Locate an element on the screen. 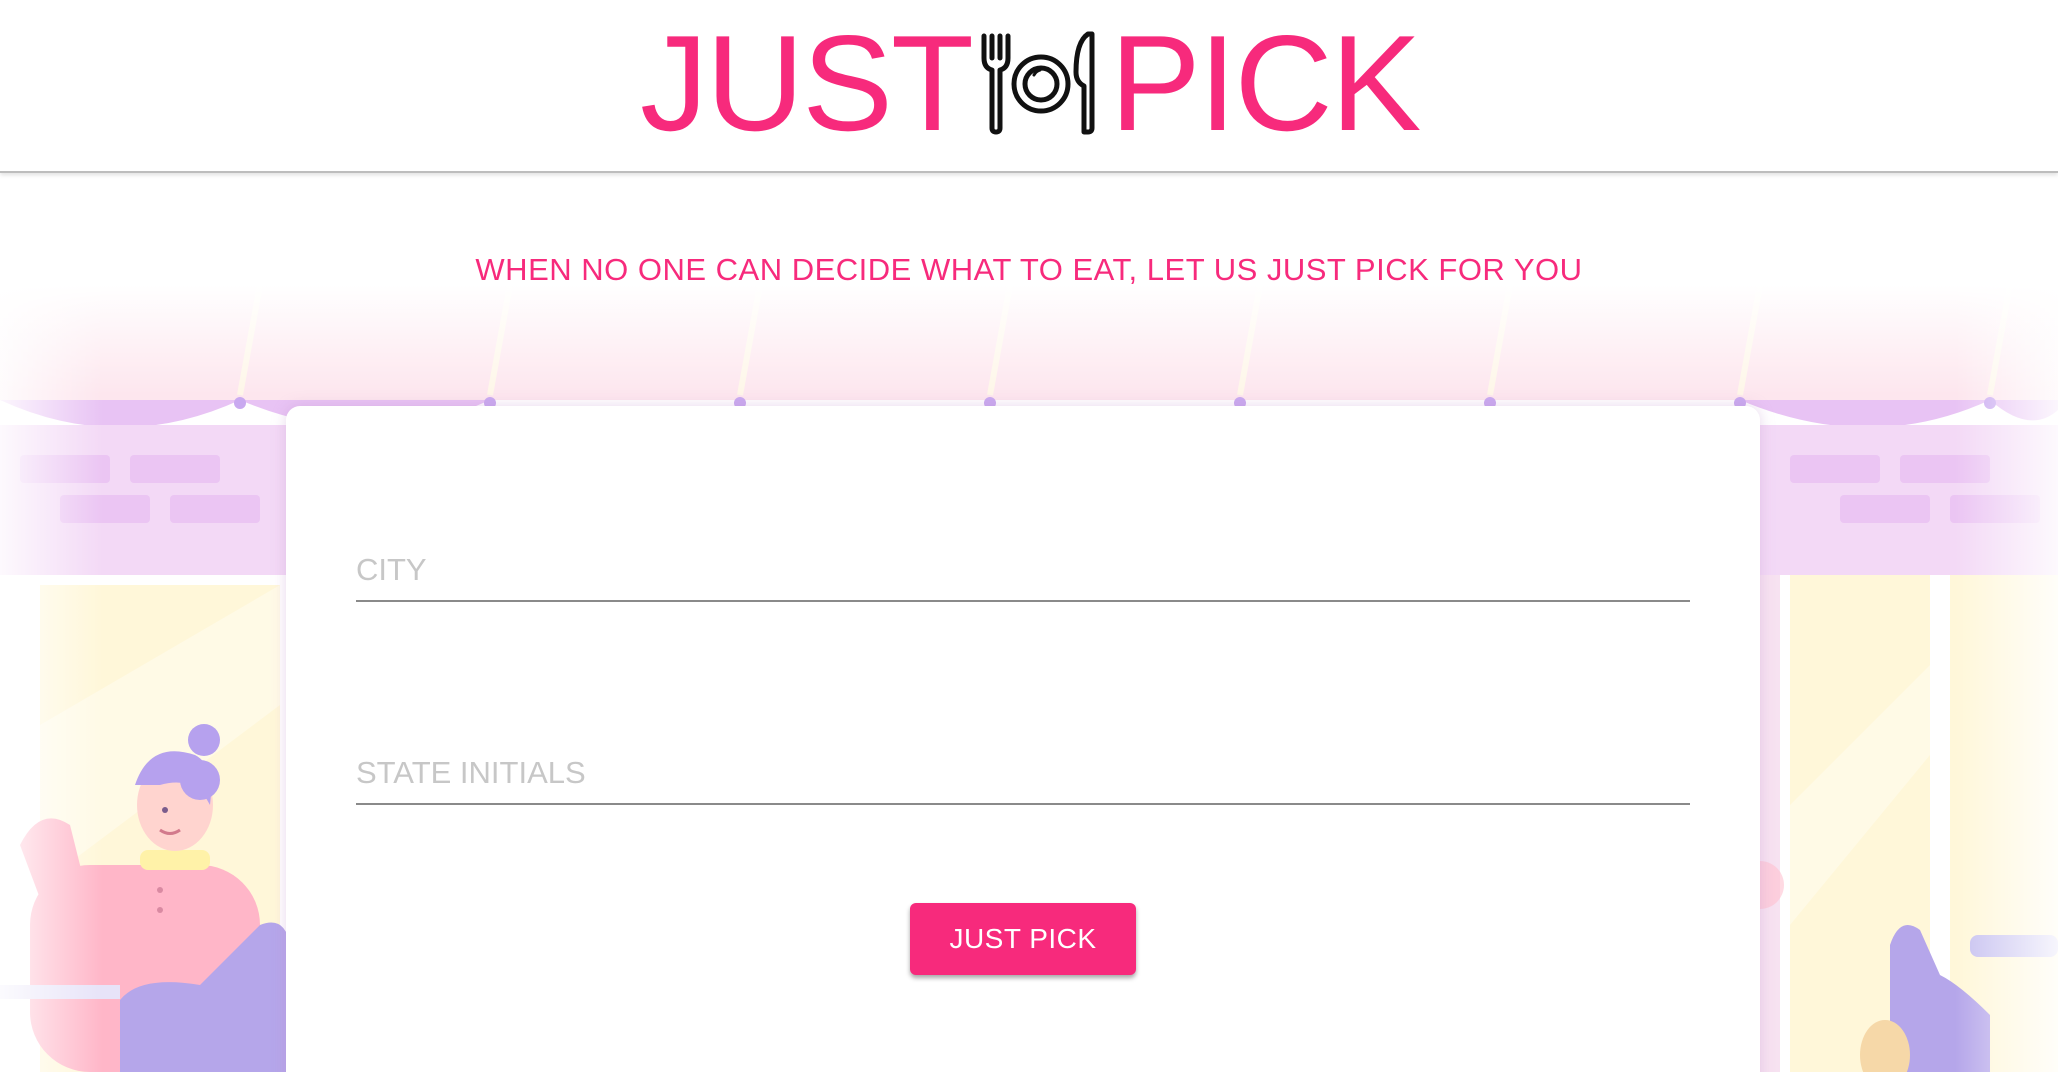 This screenshot has width=2058, height=1072. logo-word-just: JUST is located at coordinates (807, 83).